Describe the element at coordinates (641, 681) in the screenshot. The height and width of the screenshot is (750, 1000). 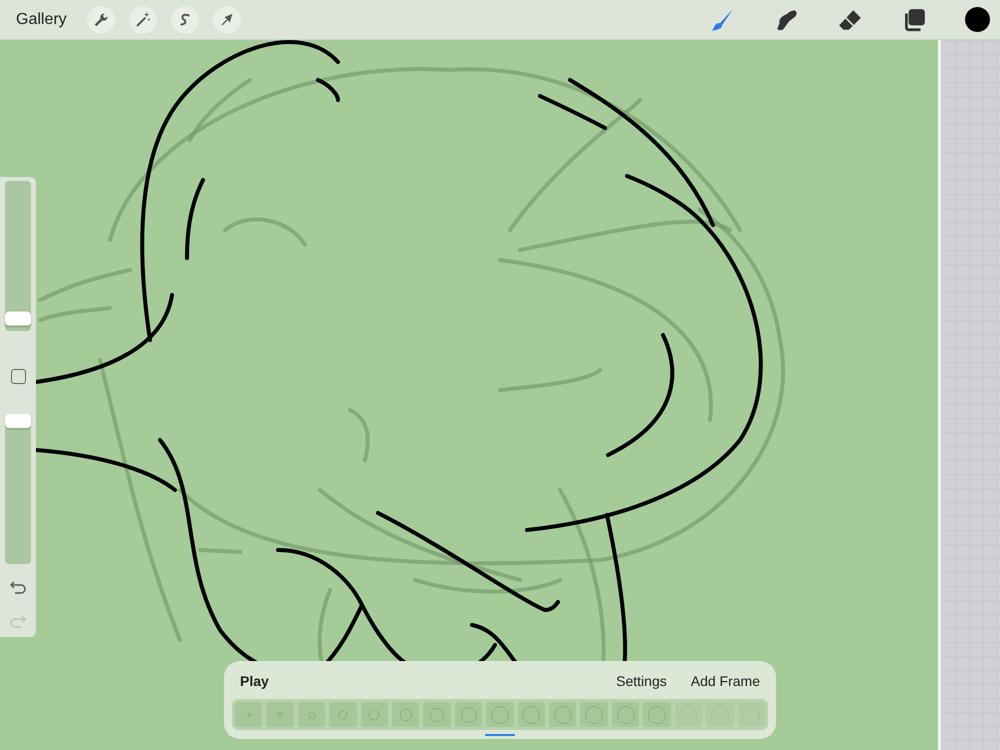
I see `settings-button: Settings` at that location.